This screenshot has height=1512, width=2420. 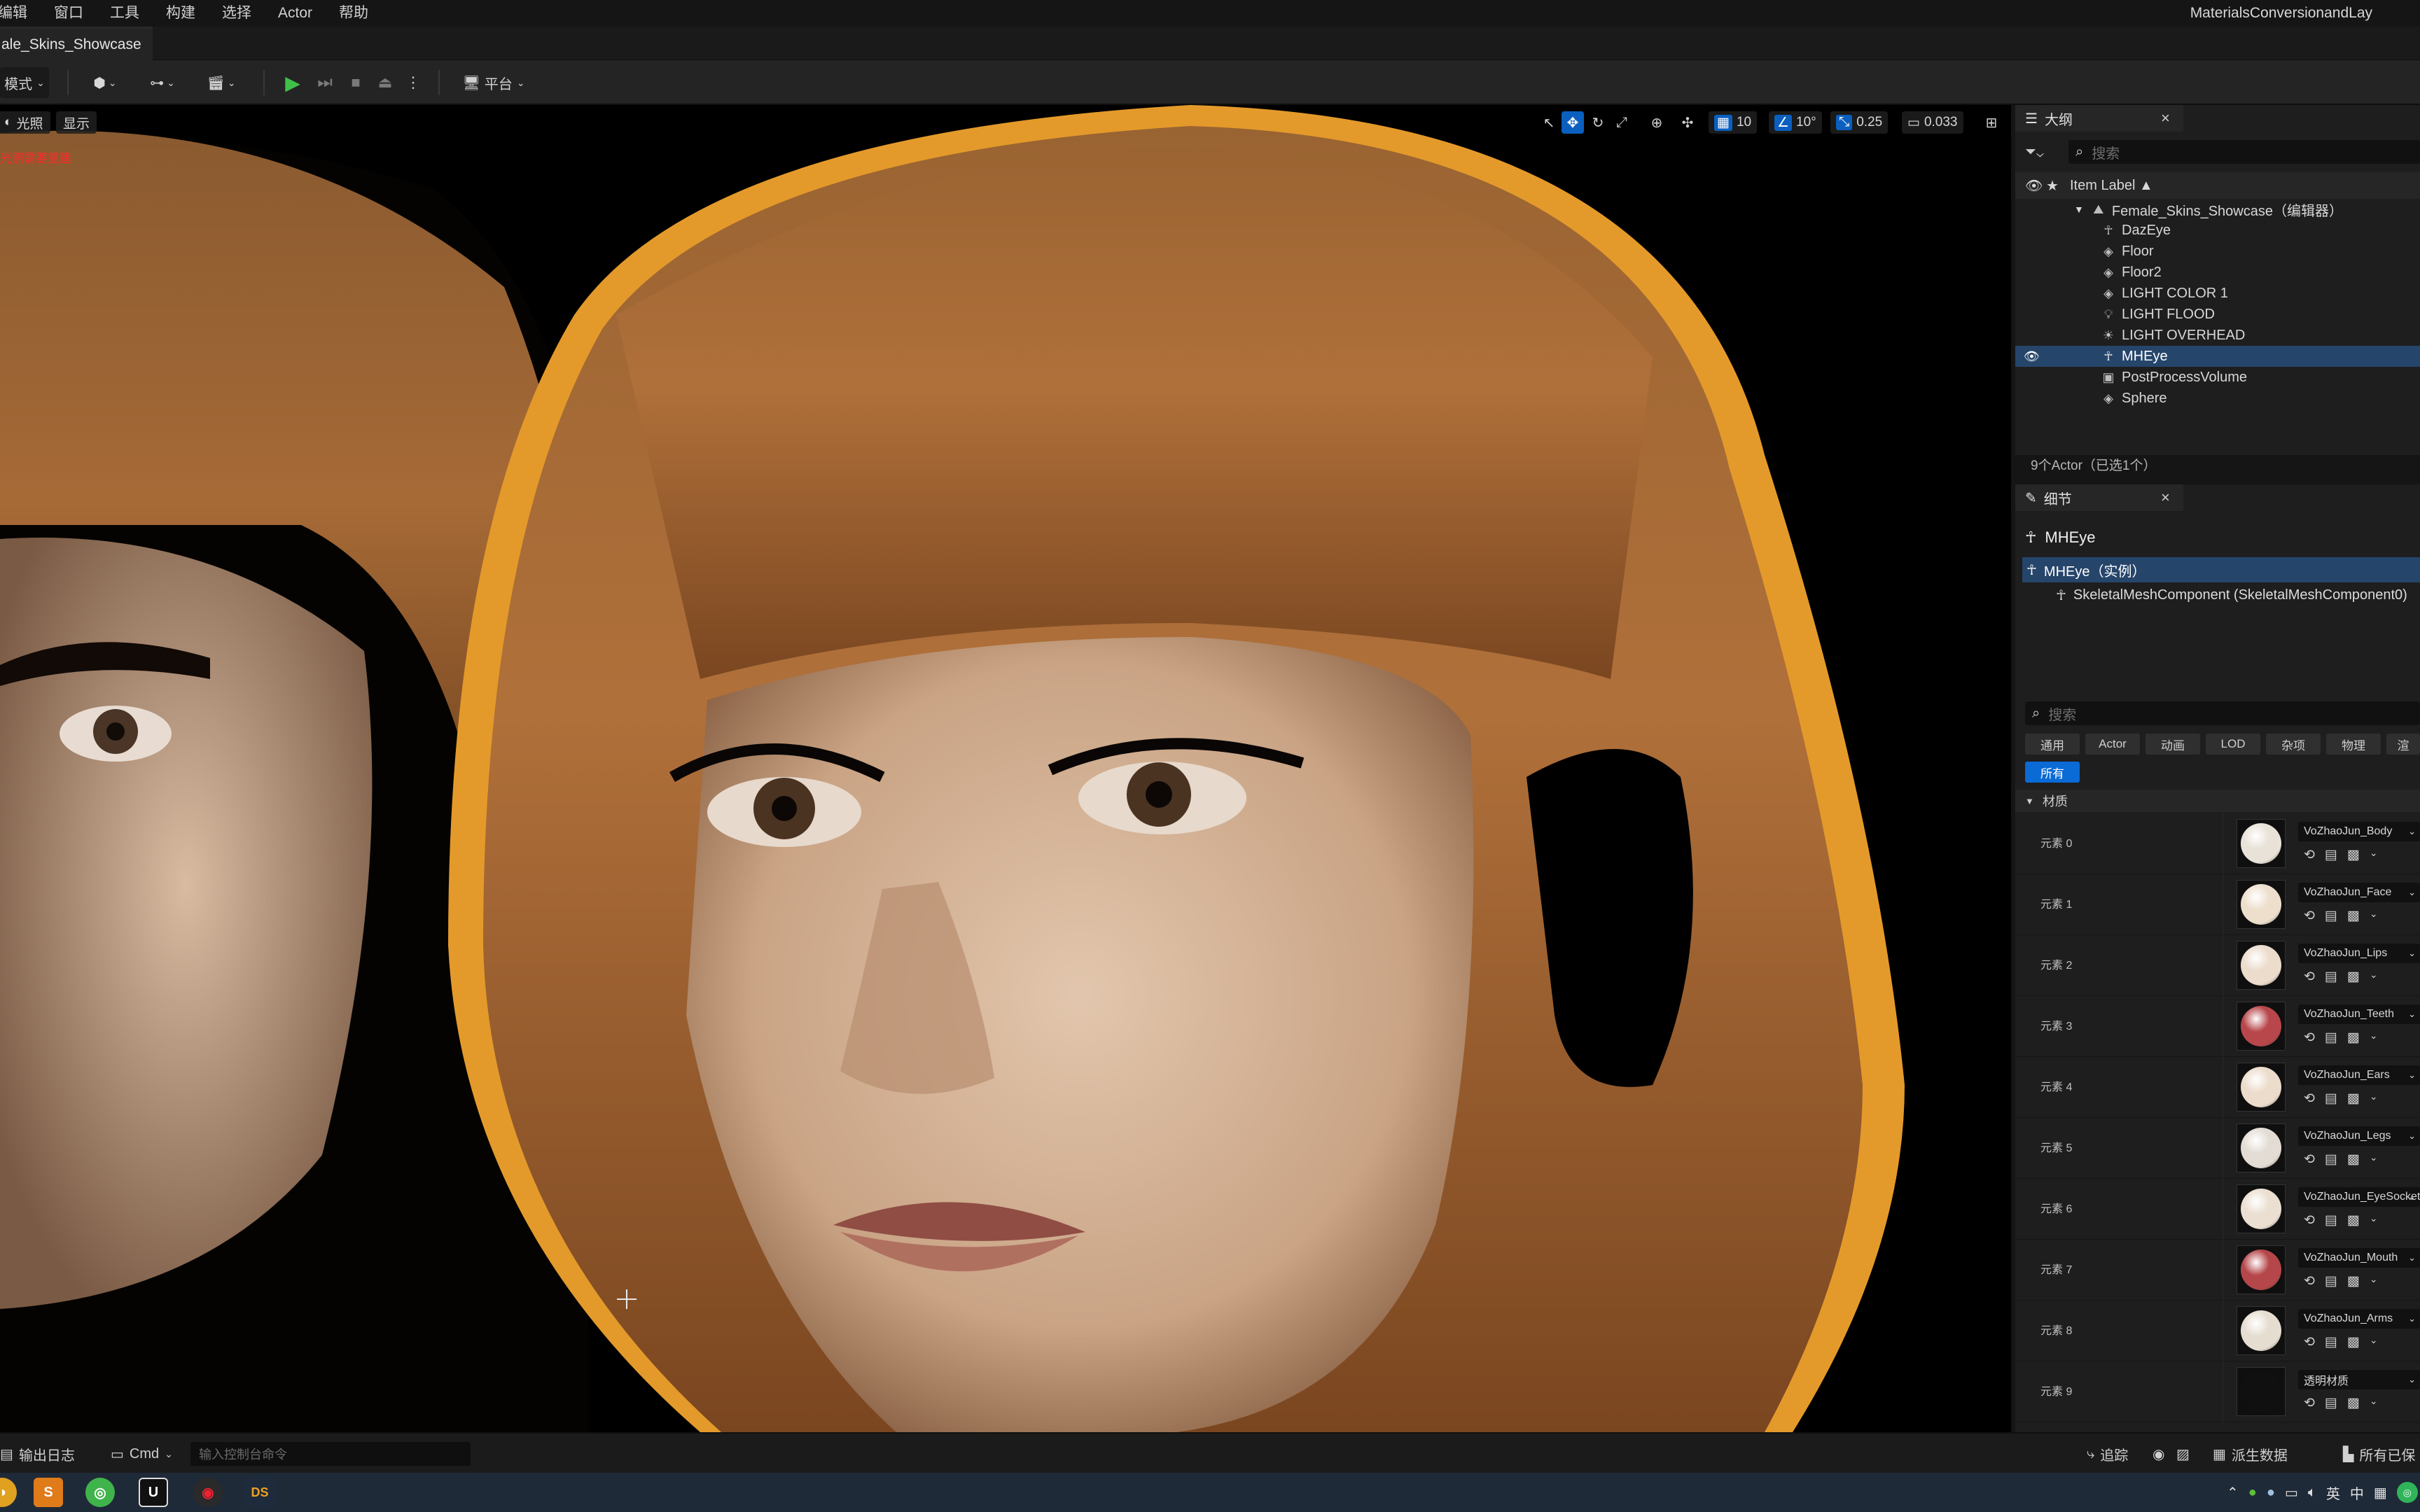 What do you see at coordinates (2070, 537) in the screenshot?
I see `actor-name: MHEye` at bounding box center [2070, 537].